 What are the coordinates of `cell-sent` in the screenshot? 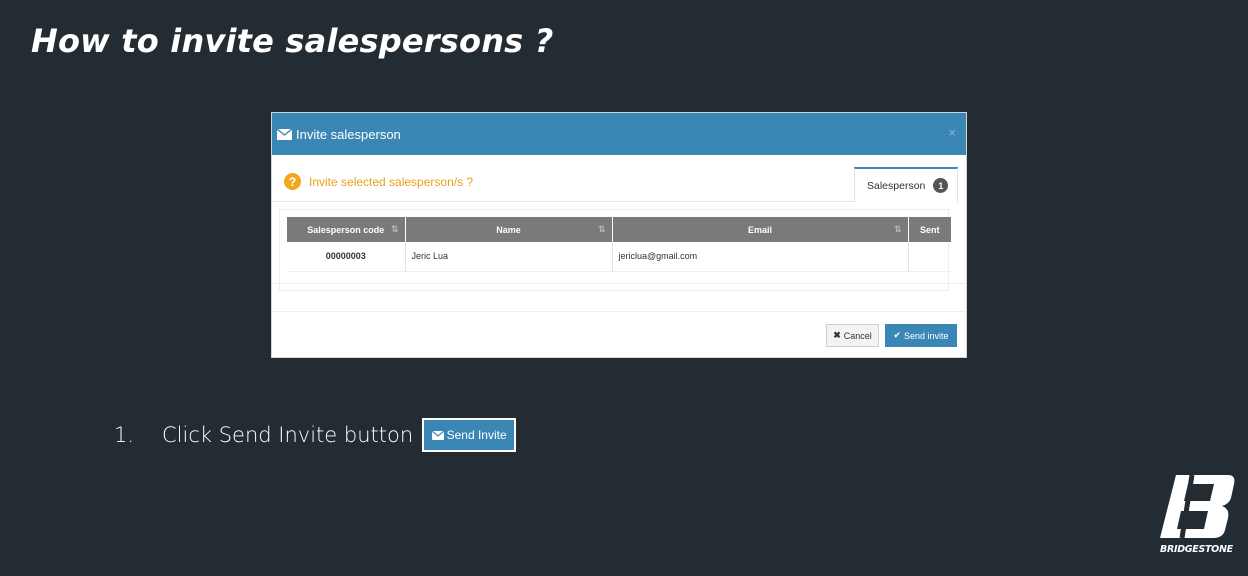 It's located at (929, 257).